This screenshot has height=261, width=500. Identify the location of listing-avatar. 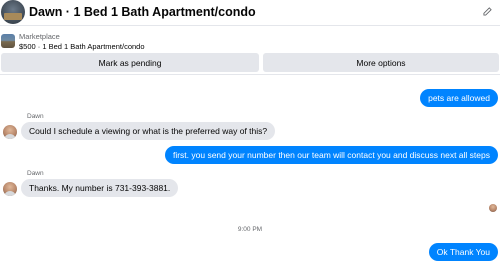
(13, 12).